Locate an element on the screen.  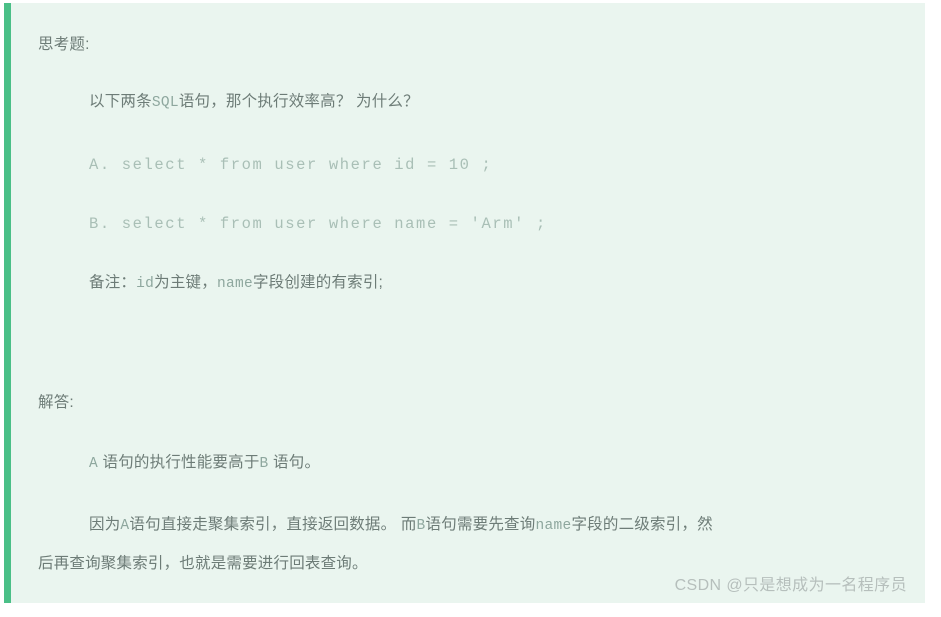
answer-summary-code-a: A is located at coordinates (94, 464).